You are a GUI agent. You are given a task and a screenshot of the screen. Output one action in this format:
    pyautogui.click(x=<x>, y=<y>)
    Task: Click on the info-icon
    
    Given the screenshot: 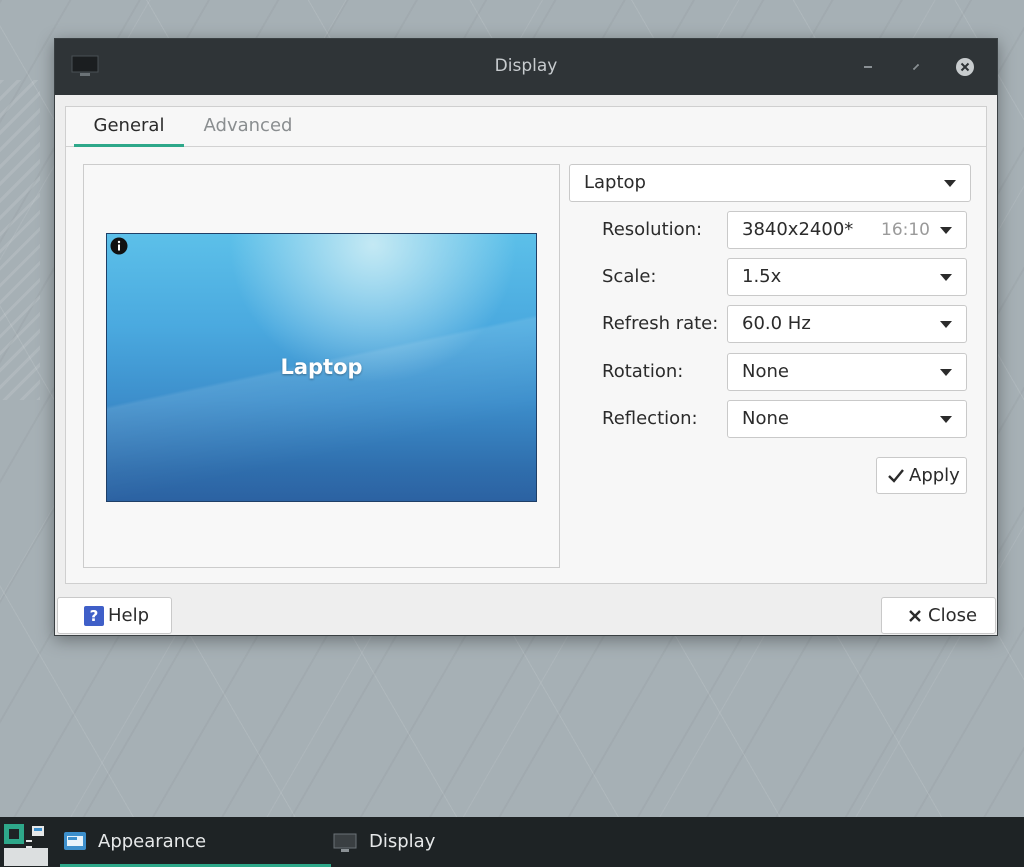 What is the action you would take?
    pyautogui.click(x=119, y=246)
    